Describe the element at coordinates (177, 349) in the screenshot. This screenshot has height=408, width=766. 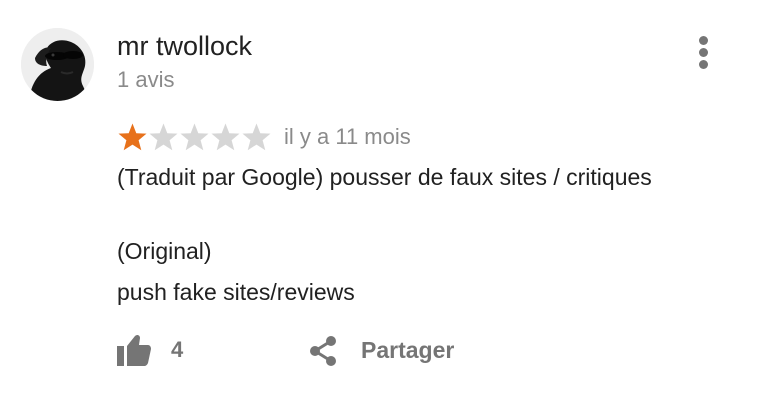
I see `like-count: 4` at that location.